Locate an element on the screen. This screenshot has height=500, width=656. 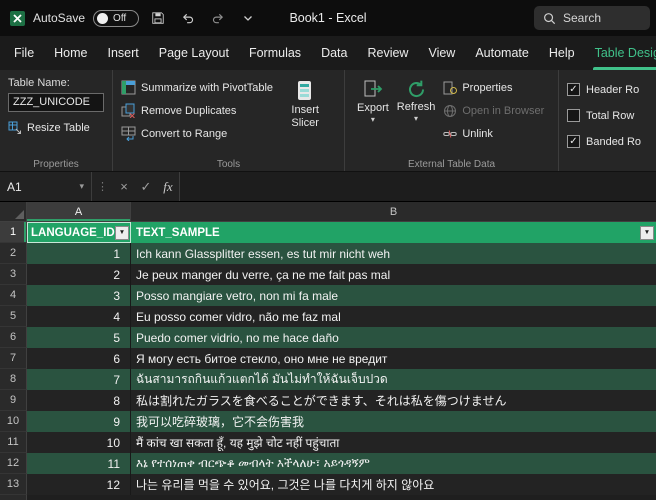
row-header: 11 is located at coordinates (13, 442).